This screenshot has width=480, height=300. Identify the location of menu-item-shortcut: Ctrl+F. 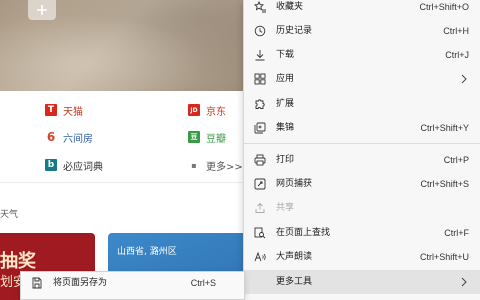
(456, 233).